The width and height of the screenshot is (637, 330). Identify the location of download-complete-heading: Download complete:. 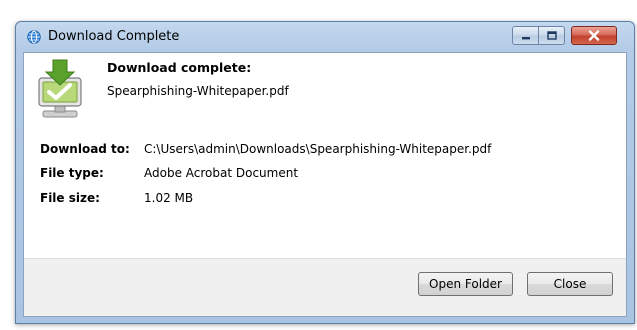
(179, 67).